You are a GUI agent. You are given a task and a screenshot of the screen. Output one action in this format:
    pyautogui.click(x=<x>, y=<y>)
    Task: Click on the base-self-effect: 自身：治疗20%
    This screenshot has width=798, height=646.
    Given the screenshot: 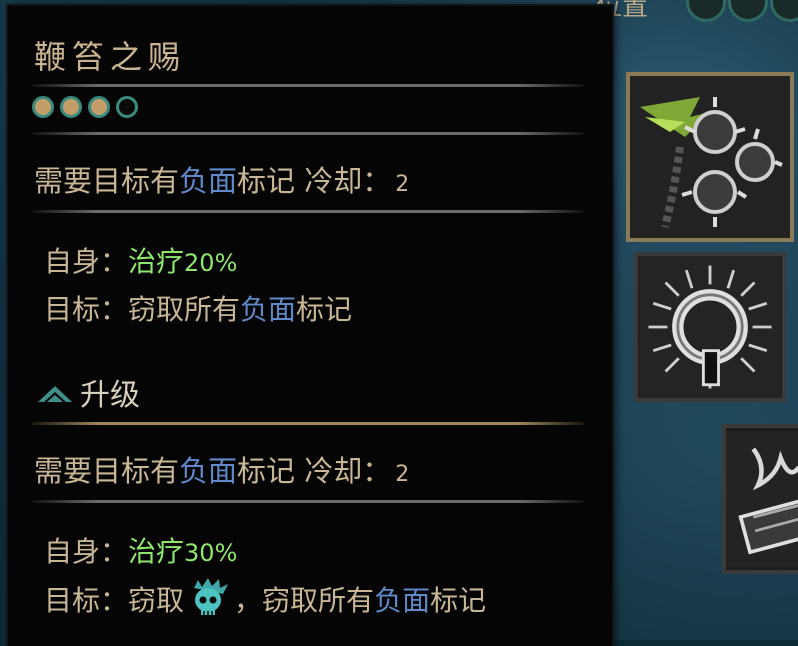 What is the action you would take?
    pyautogui.click(x=140, y=260)
    